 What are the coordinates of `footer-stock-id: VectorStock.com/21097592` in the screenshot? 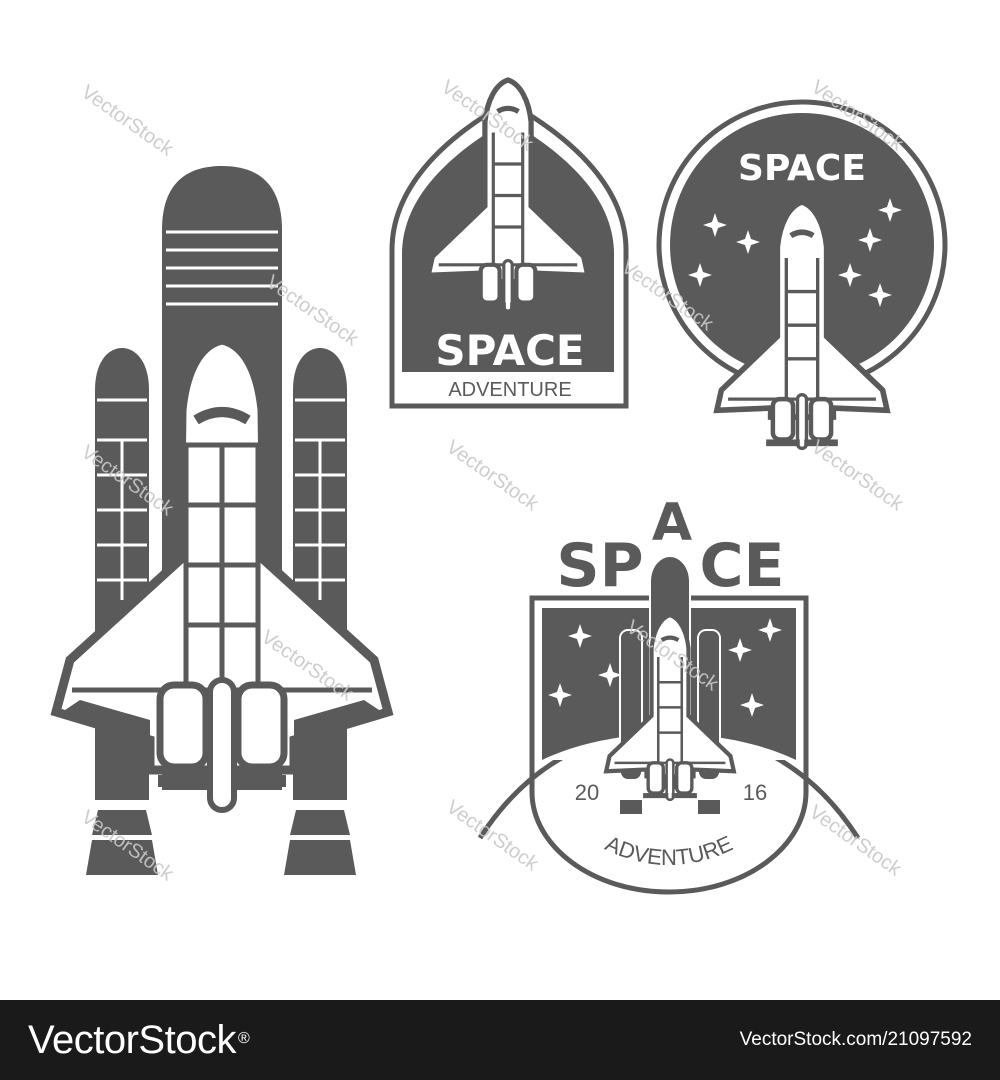 It's located at (855, 1039).